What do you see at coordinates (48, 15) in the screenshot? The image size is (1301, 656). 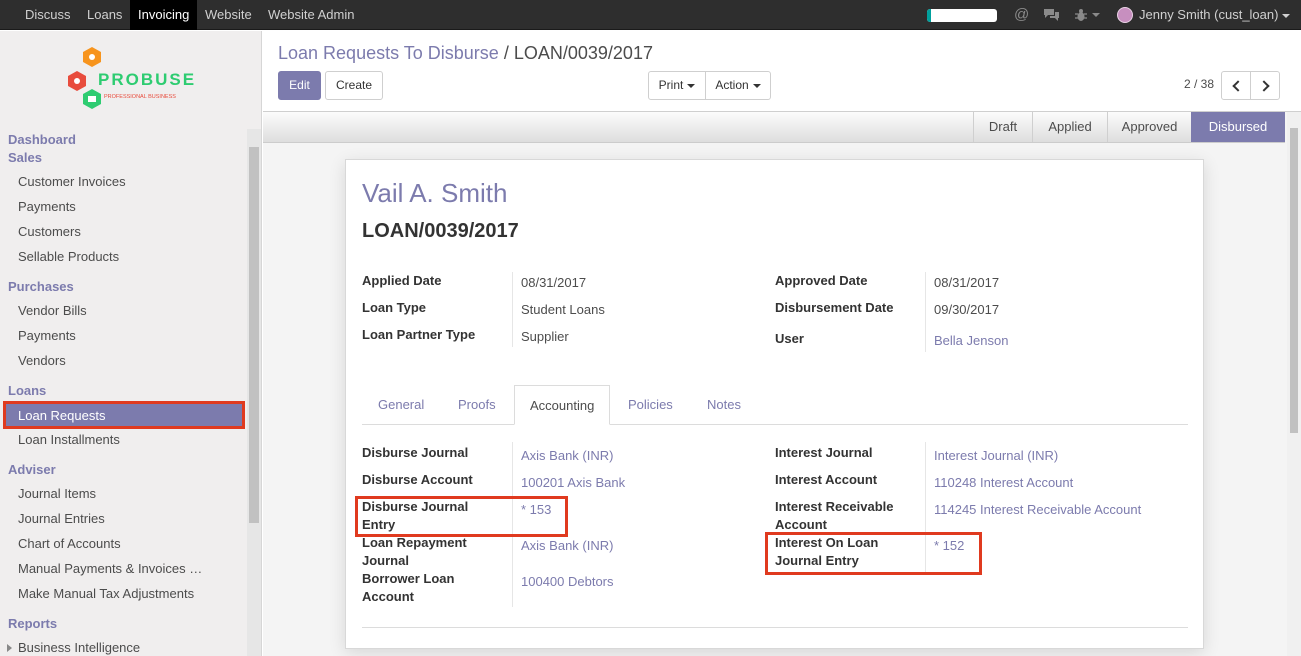 I see `menu-discuss: Discuss` at bounding box center [48, 15].